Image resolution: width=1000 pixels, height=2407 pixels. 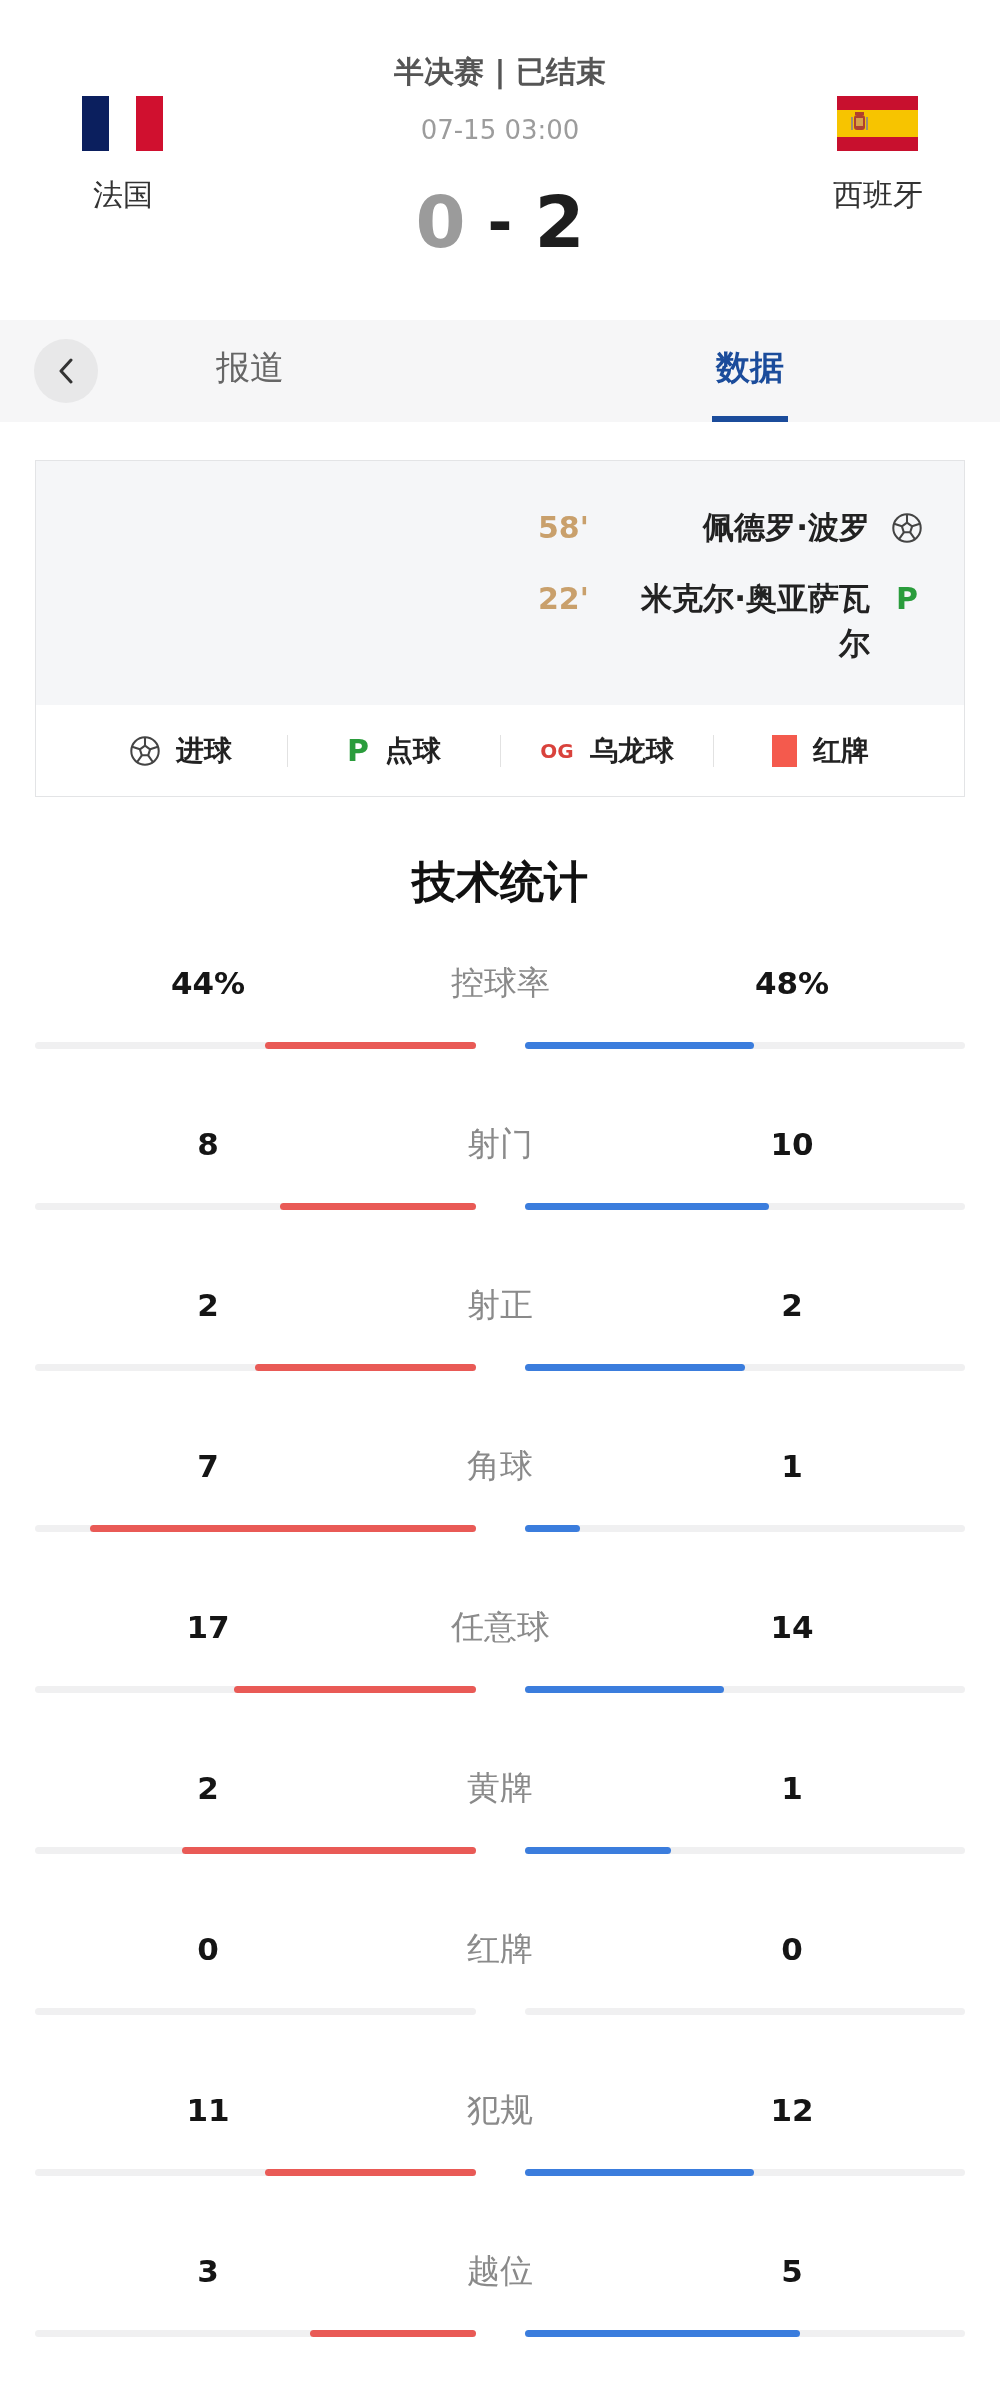 What do you see at coordinates (564, 528) in the screenshot?
I see `event-minute: 58'` at bounding box center [564, 528].